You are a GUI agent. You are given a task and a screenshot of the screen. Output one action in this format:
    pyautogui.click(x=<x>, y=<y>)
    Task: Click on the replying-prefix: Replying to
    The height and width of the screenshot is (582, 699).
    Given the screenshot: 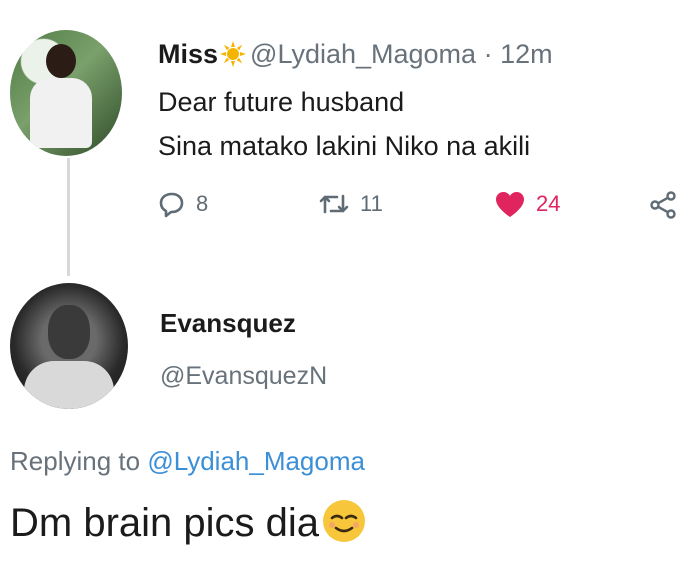 What is the action you would take?
    pyautogui.click(x=75, y=461)
    